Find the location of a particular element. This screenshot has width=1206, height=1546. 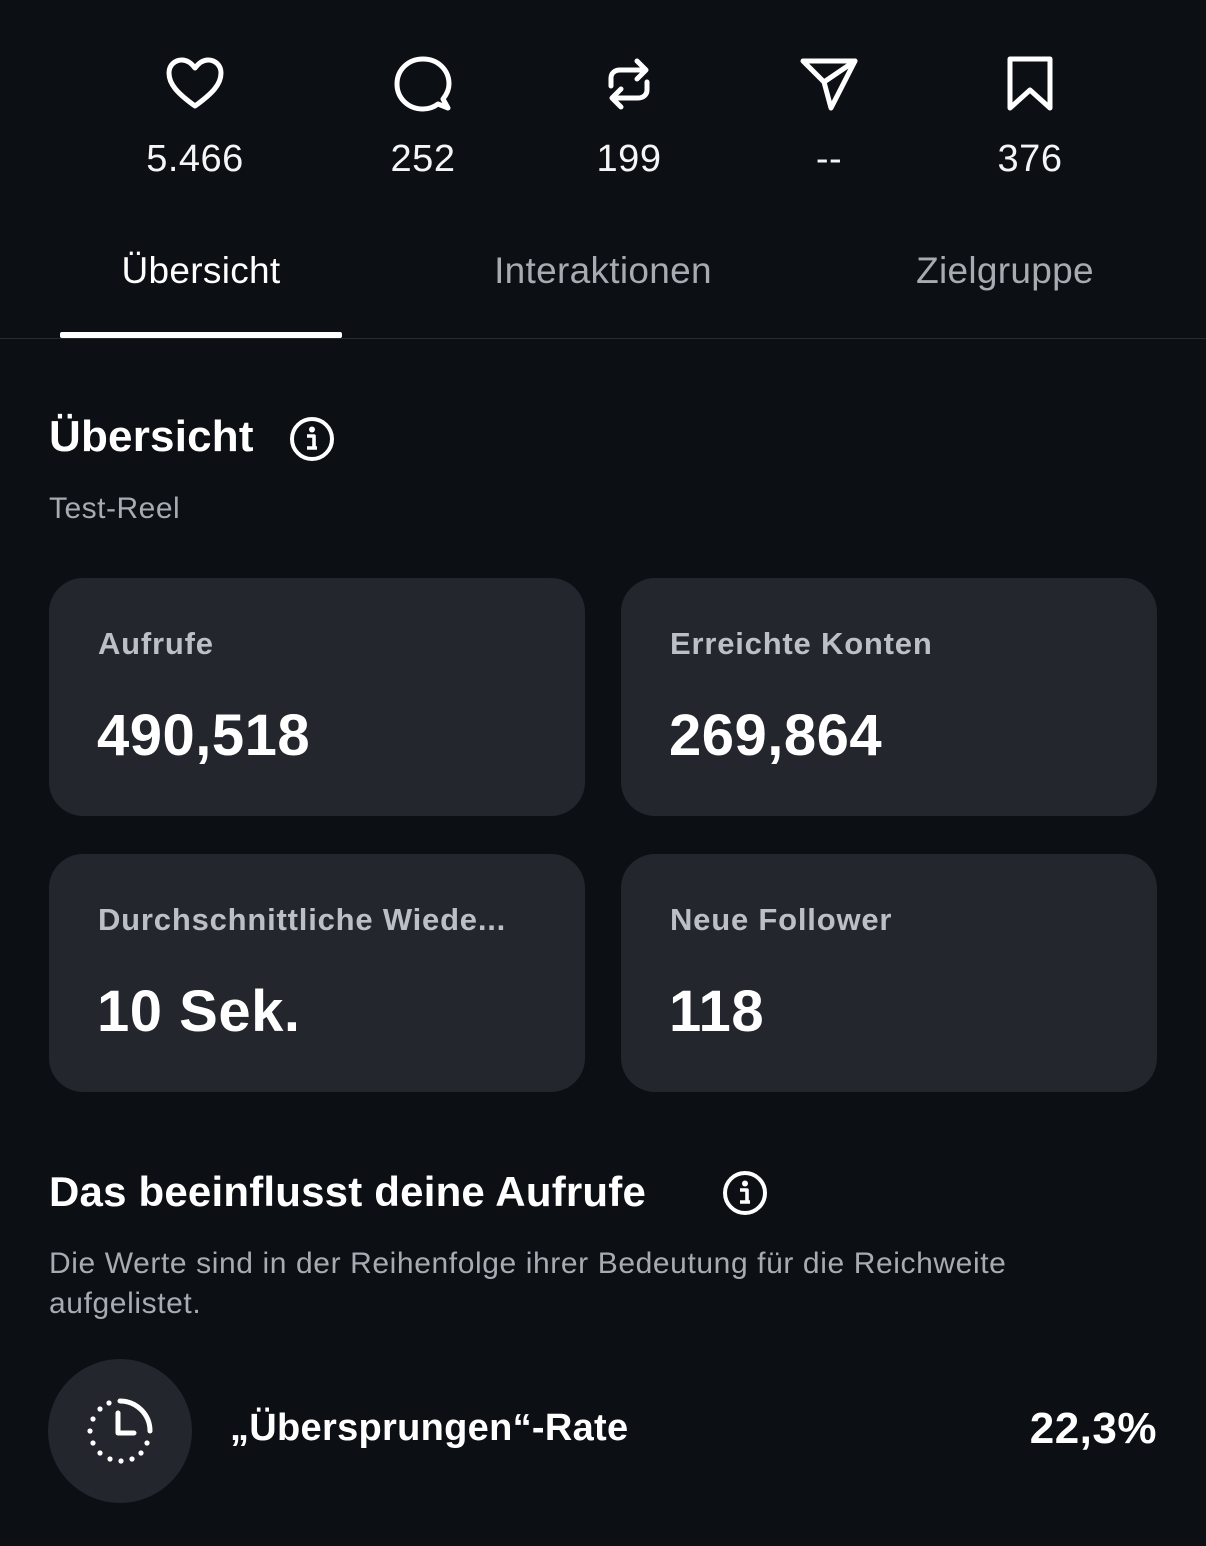

repost-icon is located at coordinates (629, 84).